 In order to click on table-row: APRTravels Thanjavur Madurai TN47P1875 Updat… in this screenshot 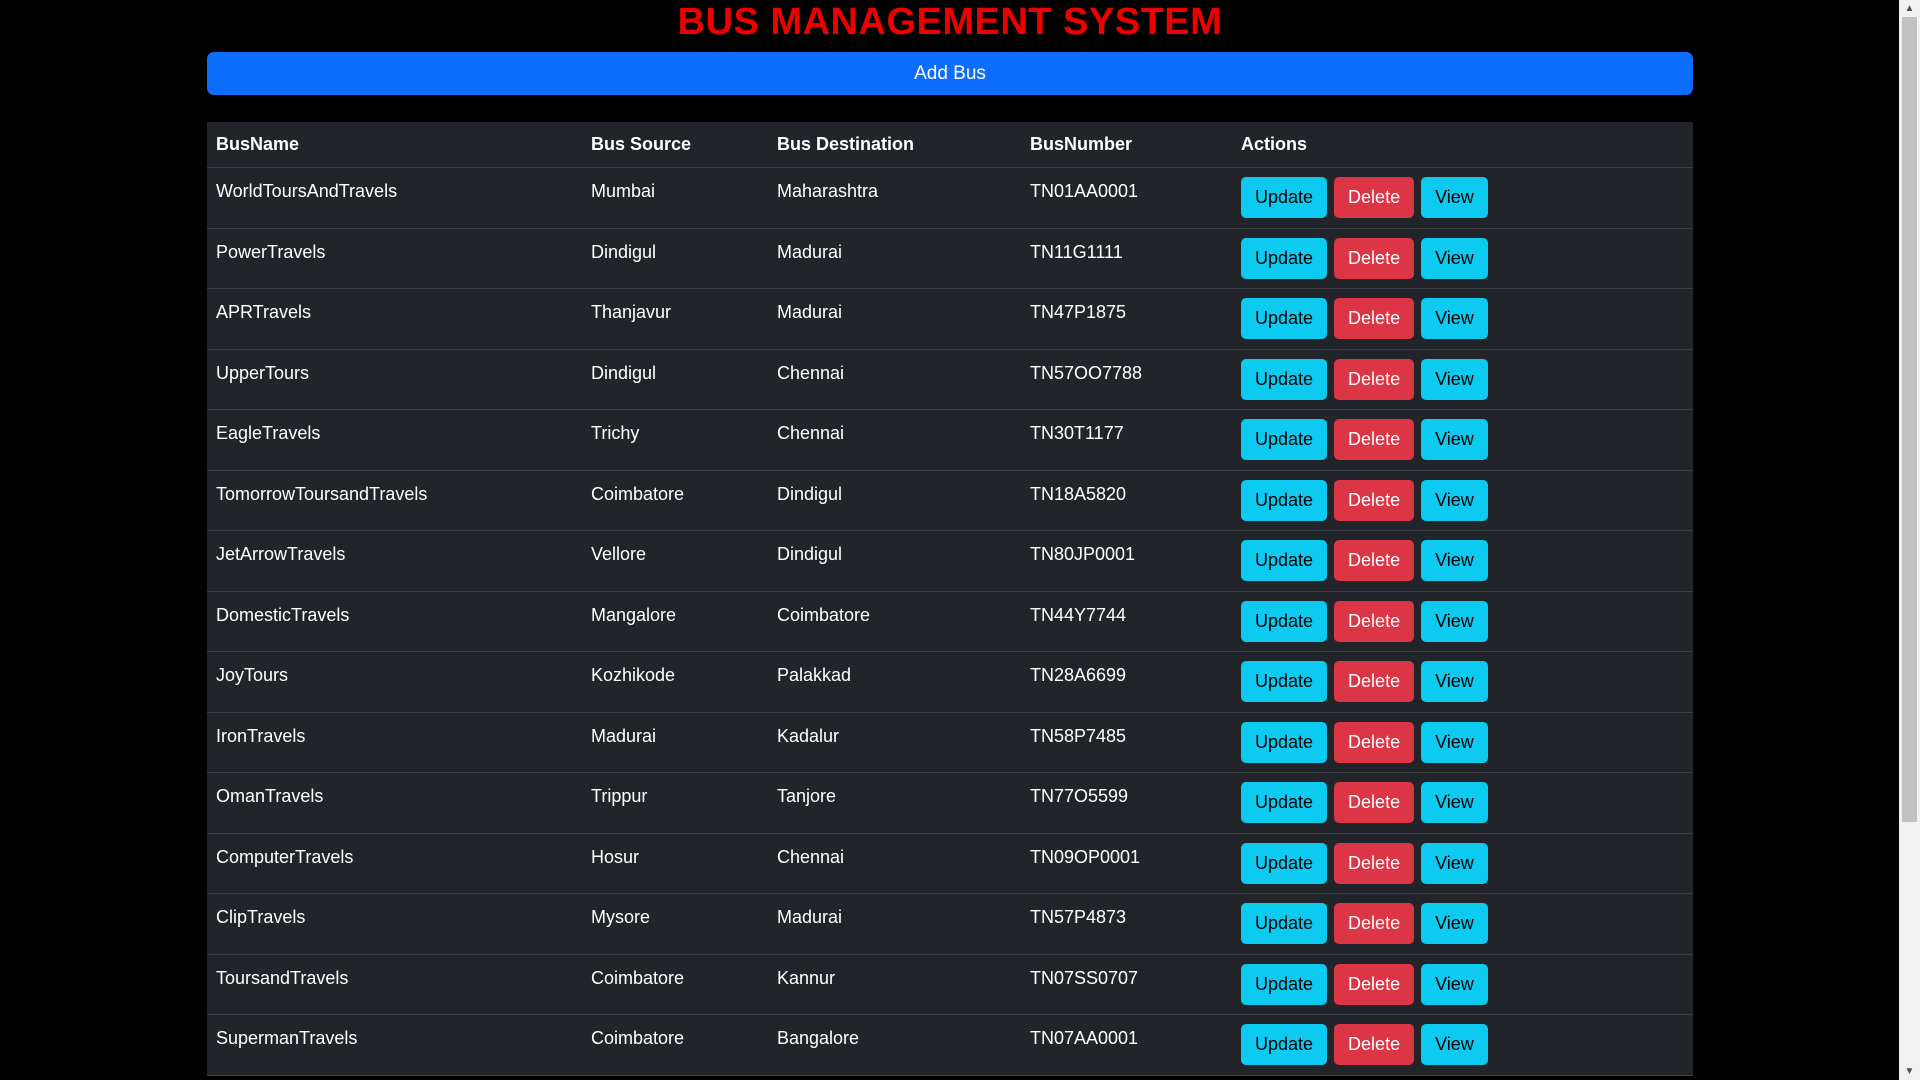, I will do `click(950, 319)`.